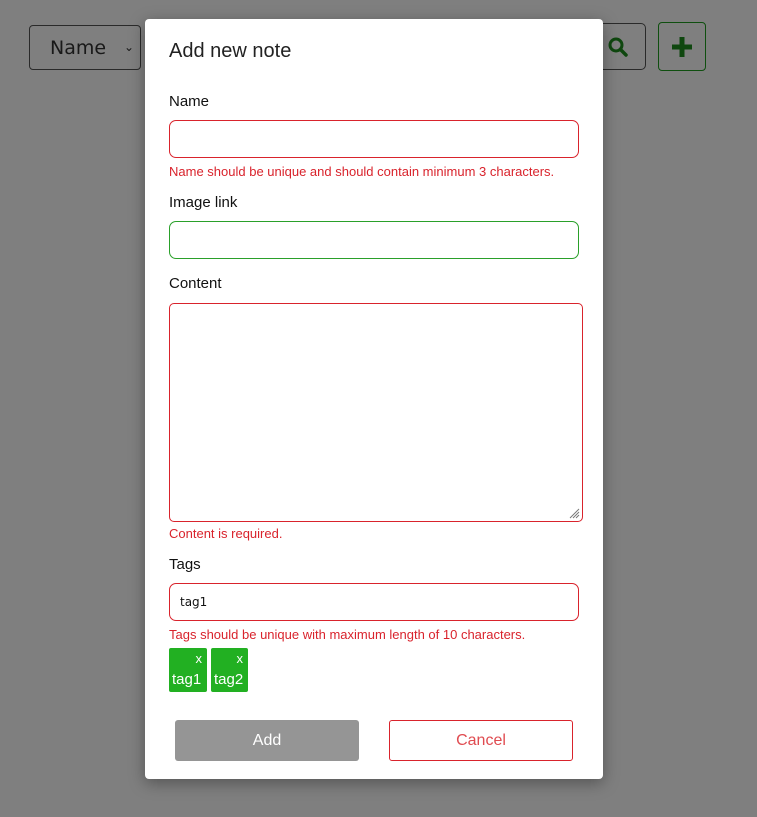 This screenshot has width=757, height=817. I want to click on tag-chip: x tag2, so click(229, 670).